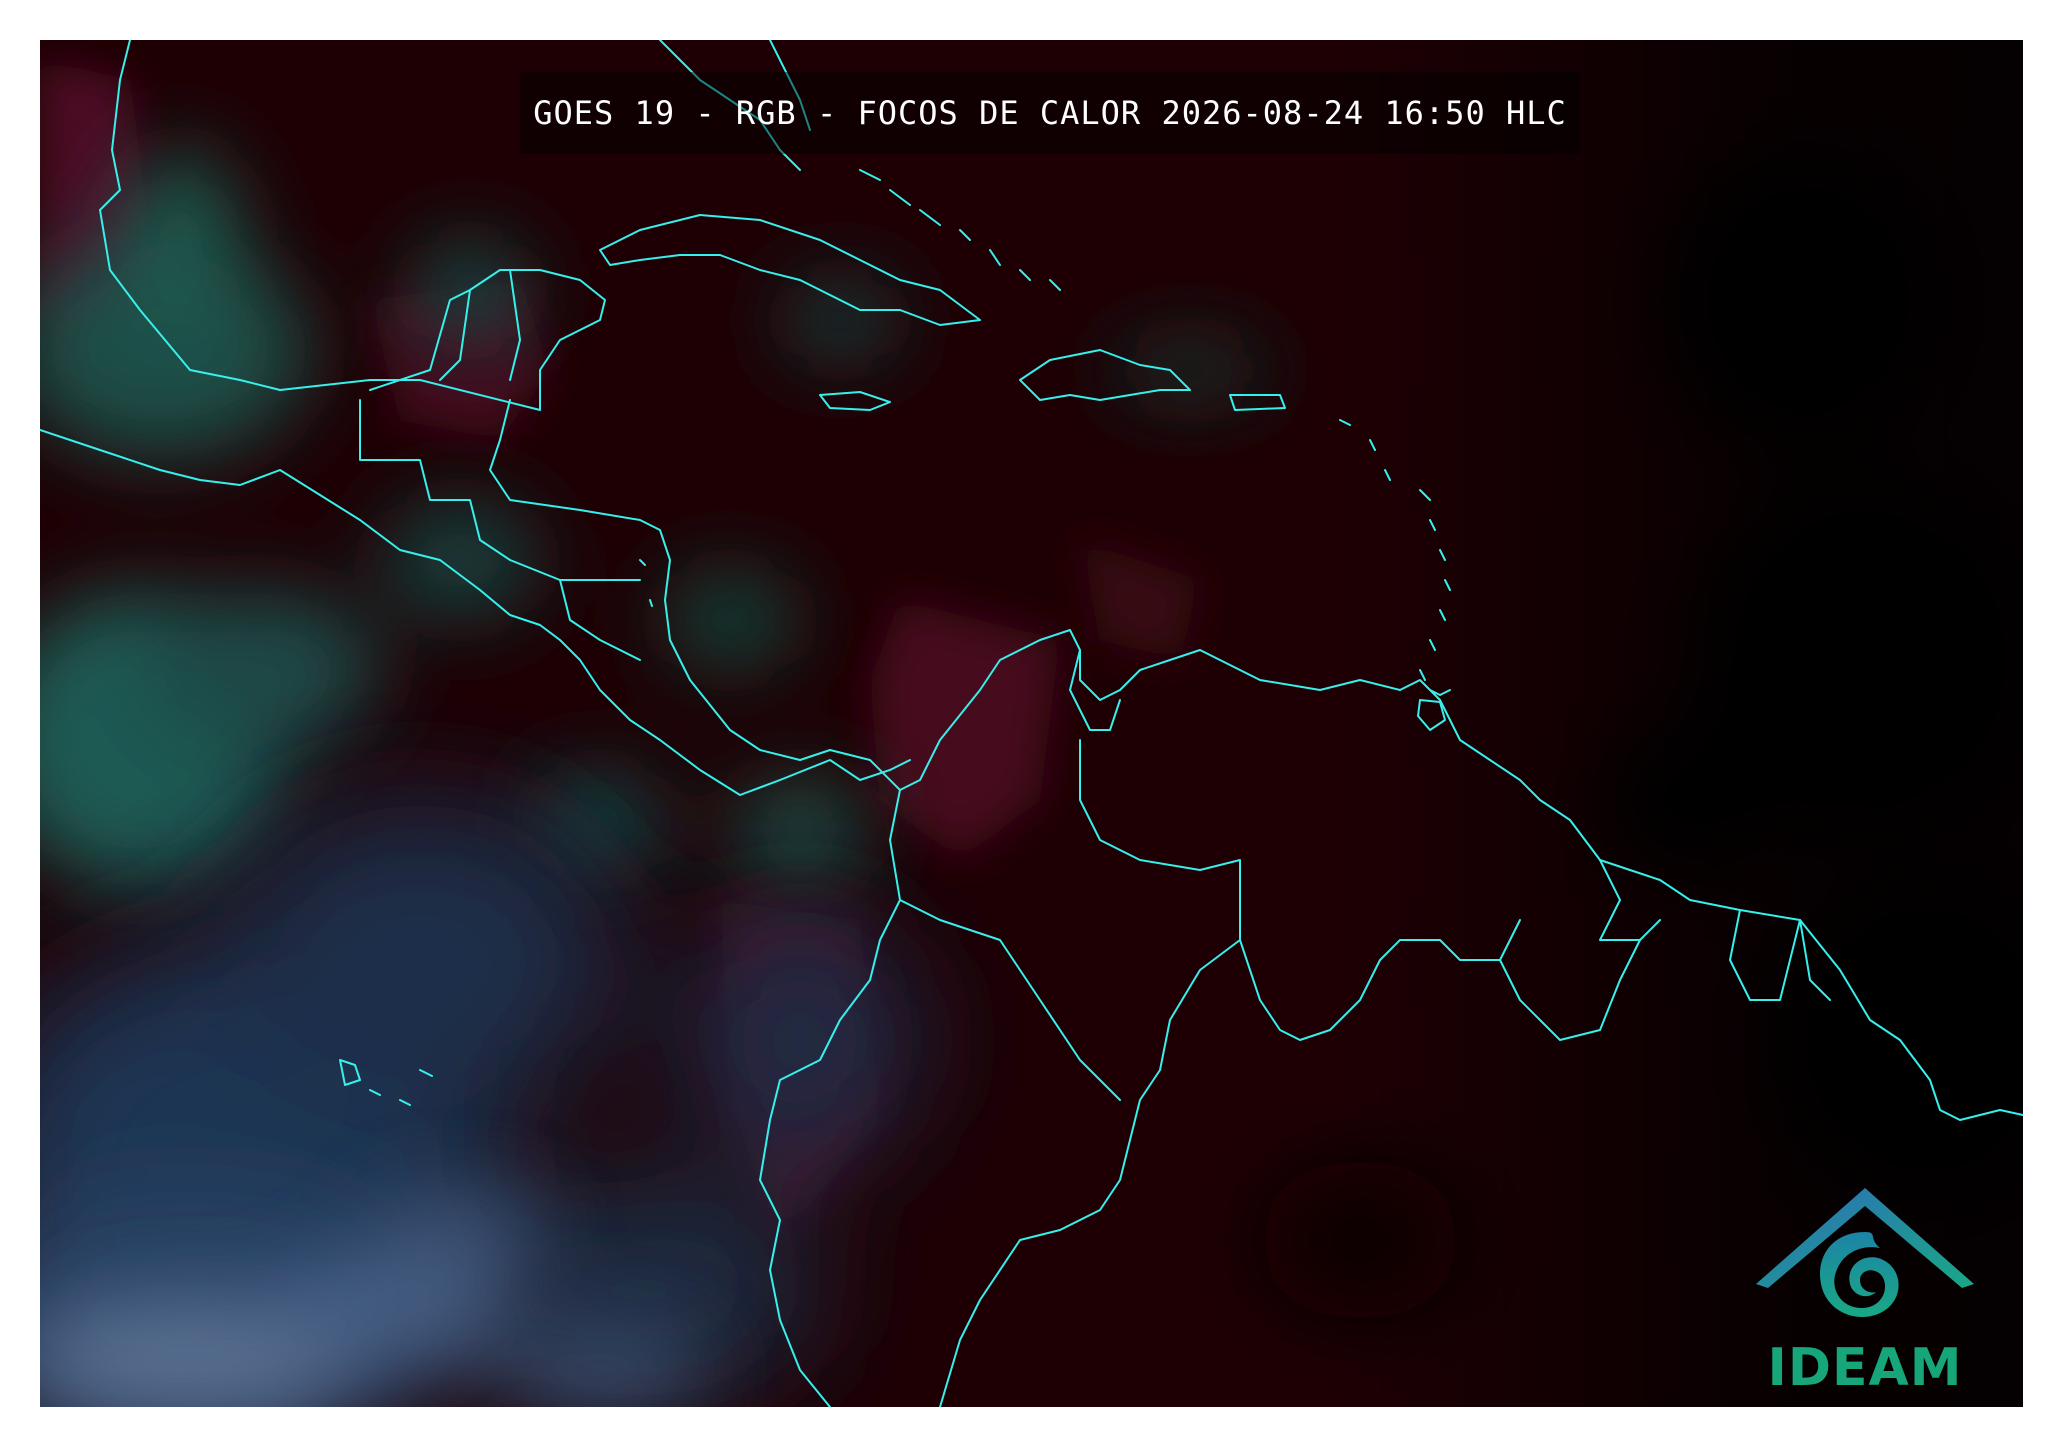 This screenshot has height=1447, width=2063. Describe the element at coordinates (1865, 1368) in the screenshot. I see `ideam-logo-text: IDEAM` at that location.